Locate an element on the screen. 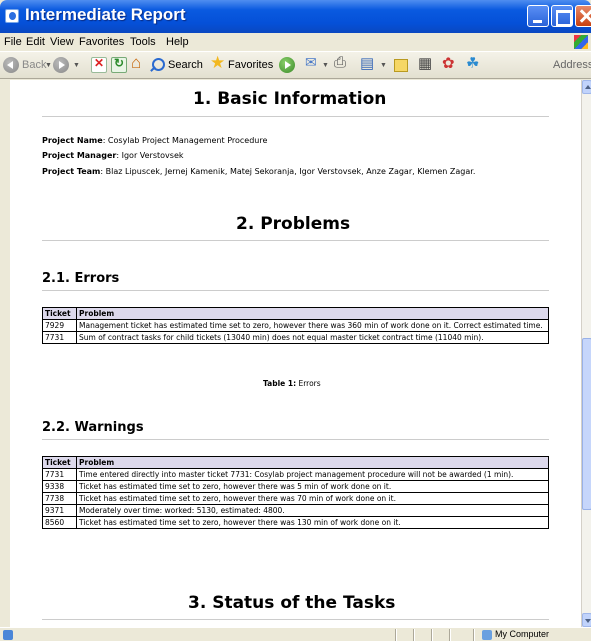 The image size is (591, 641). mail-dropdown-icon: ▼ is located at coordinates (325, 65).